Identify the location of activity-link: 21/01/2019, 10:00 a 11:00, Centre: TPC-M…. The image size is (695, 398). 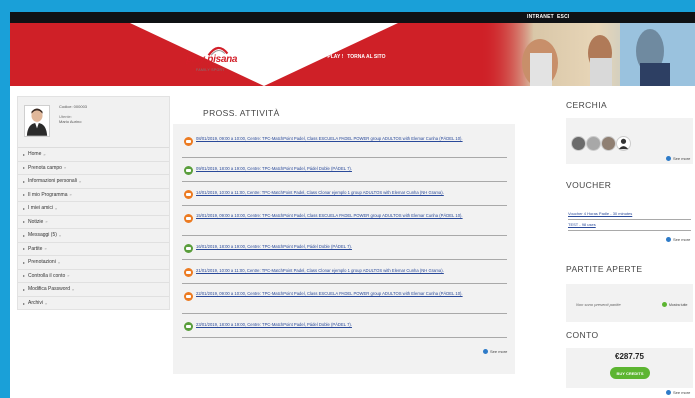
(351, 270).